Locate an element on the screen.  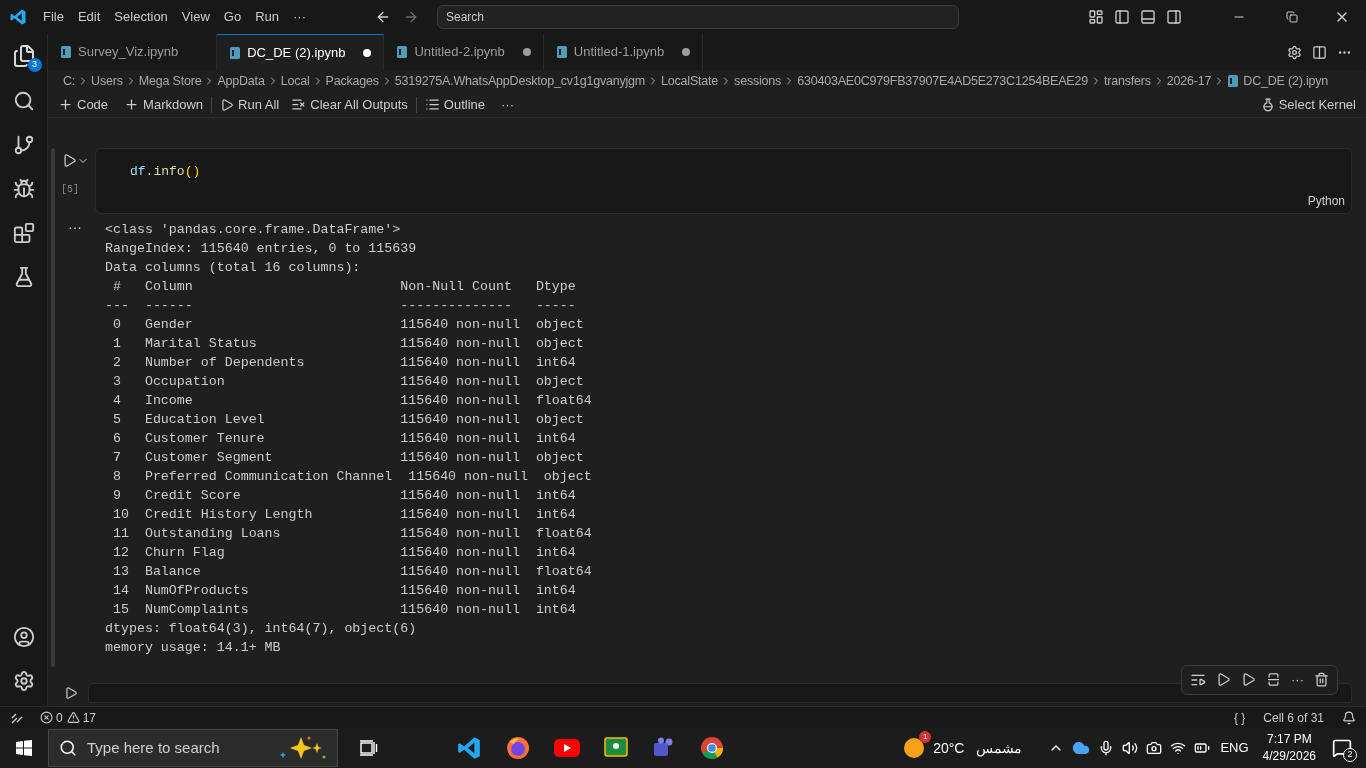
output-line: RangeIndex: 115640 entries, 0 to 115639 is located at coordinates (261, 249).